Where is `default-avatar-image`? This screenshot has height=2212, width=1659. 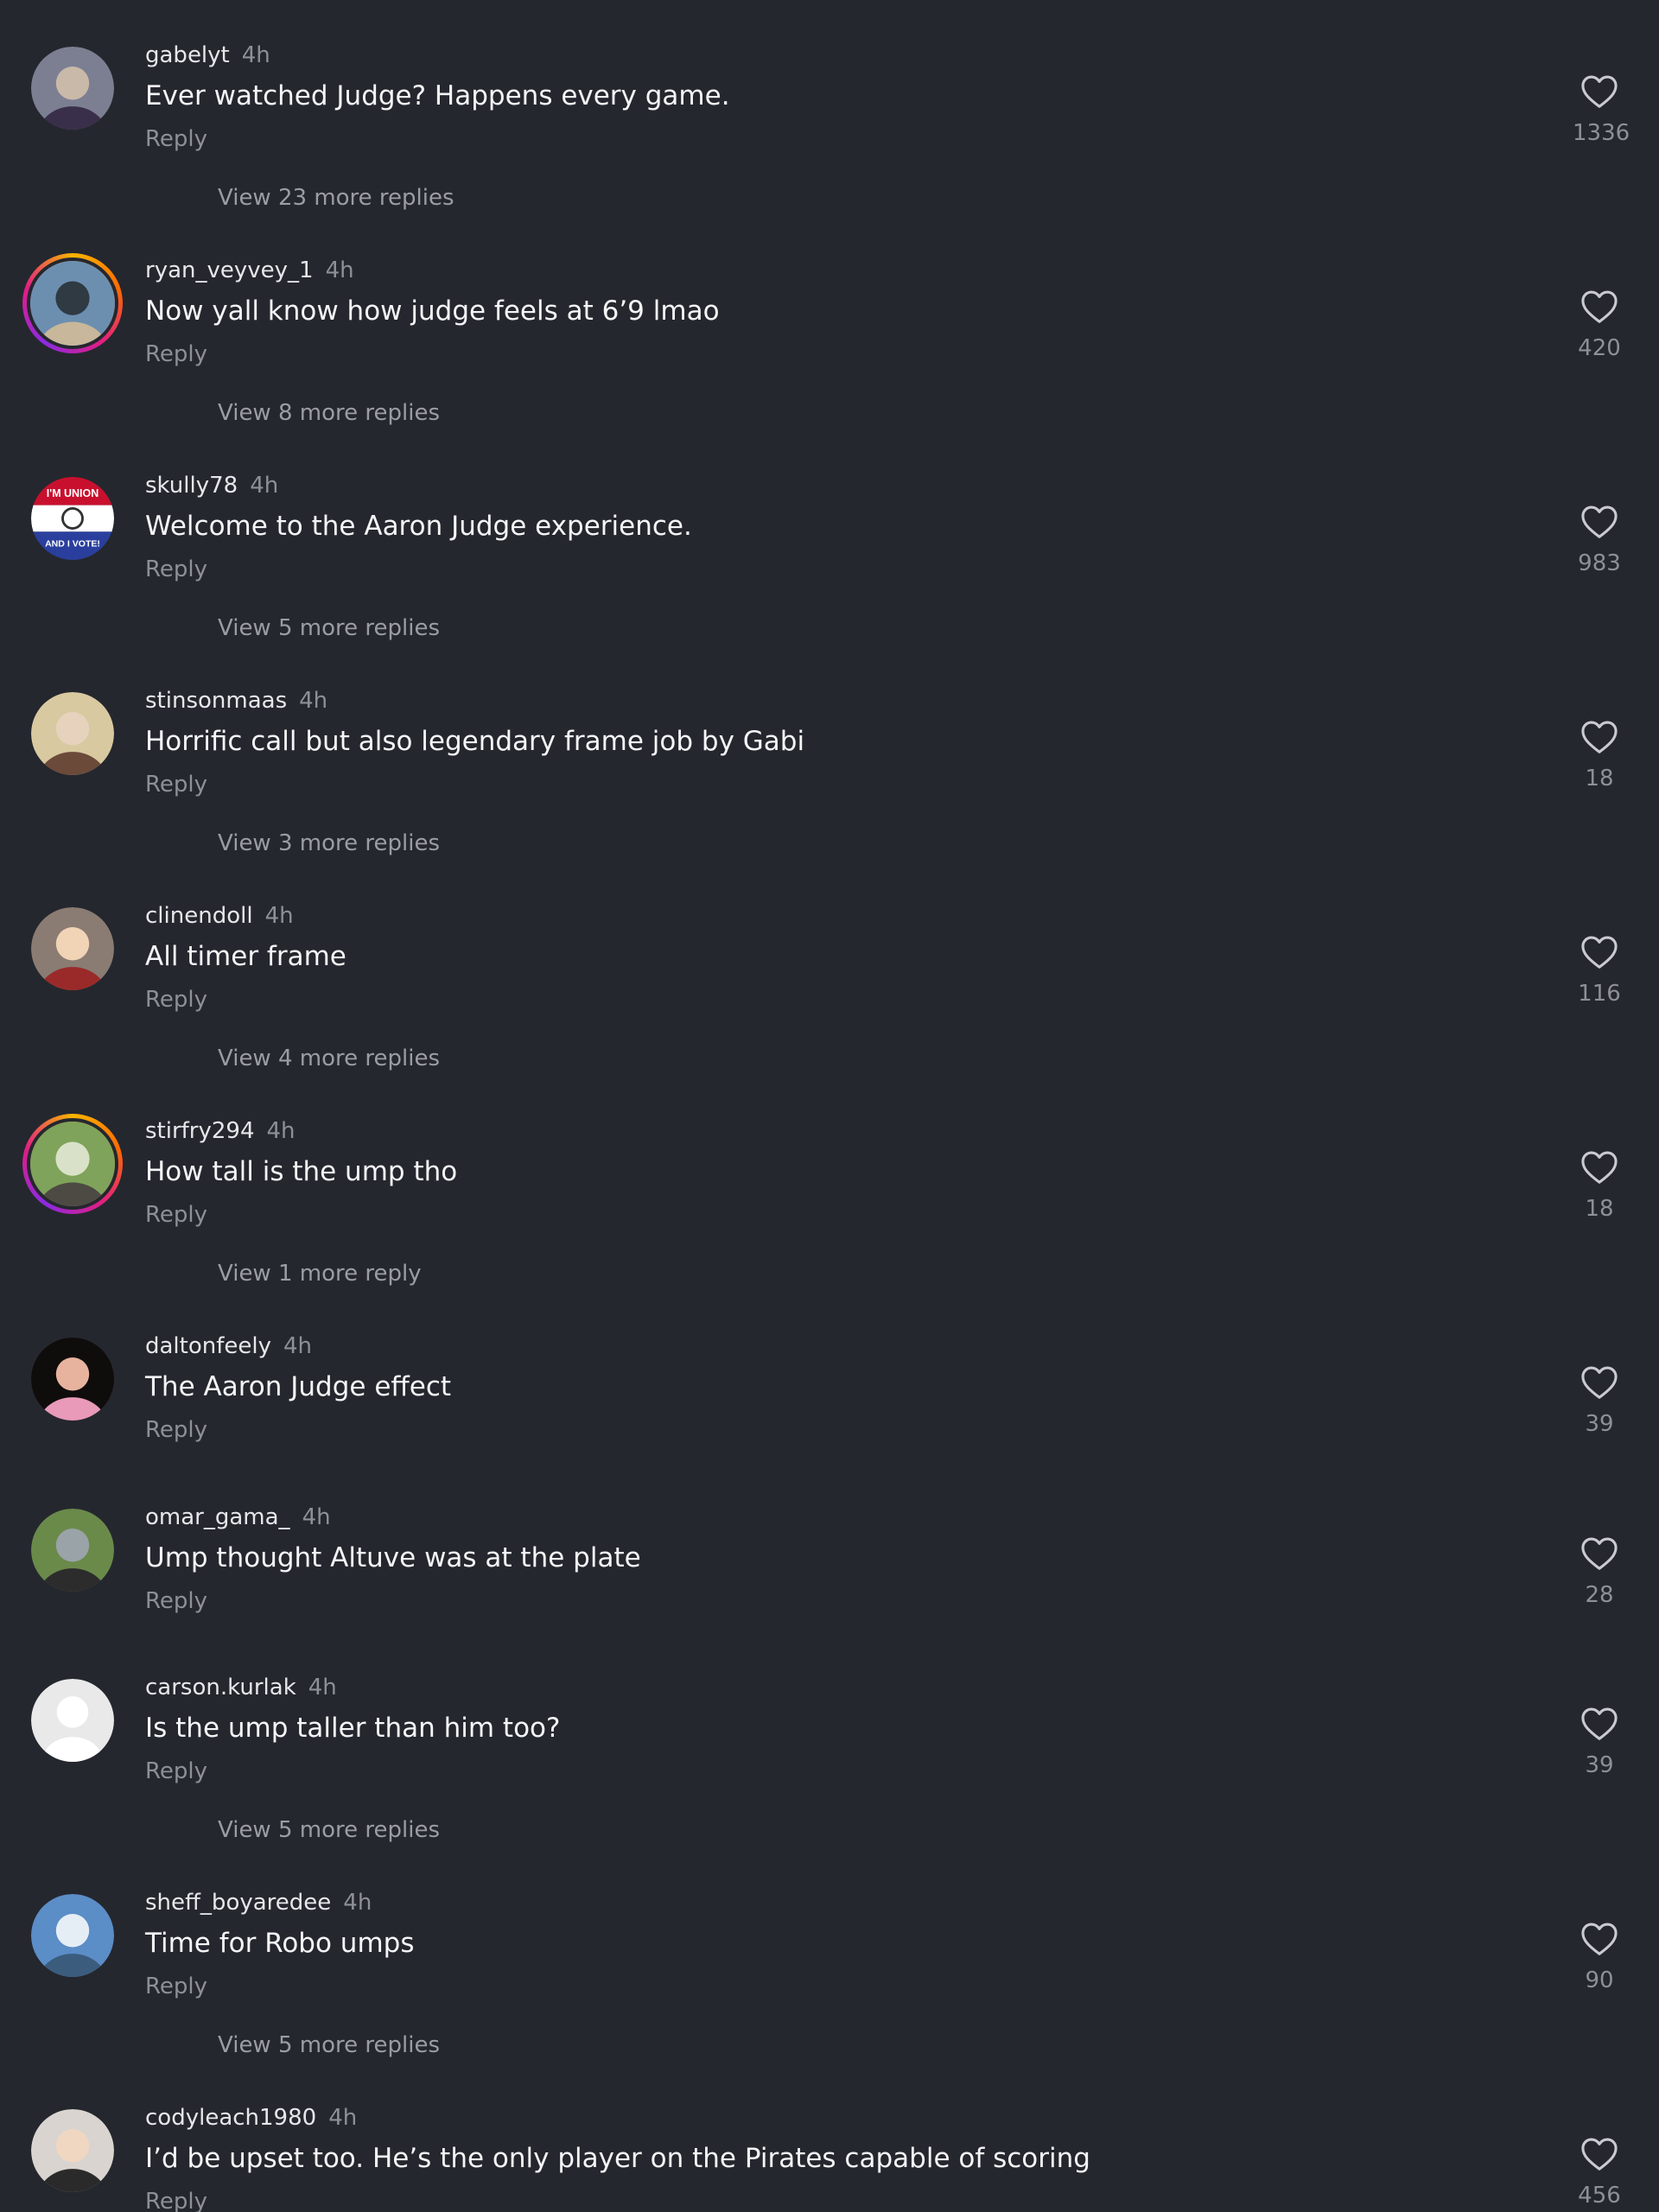 default-avatar-image is located at coordinates (72, 1720).